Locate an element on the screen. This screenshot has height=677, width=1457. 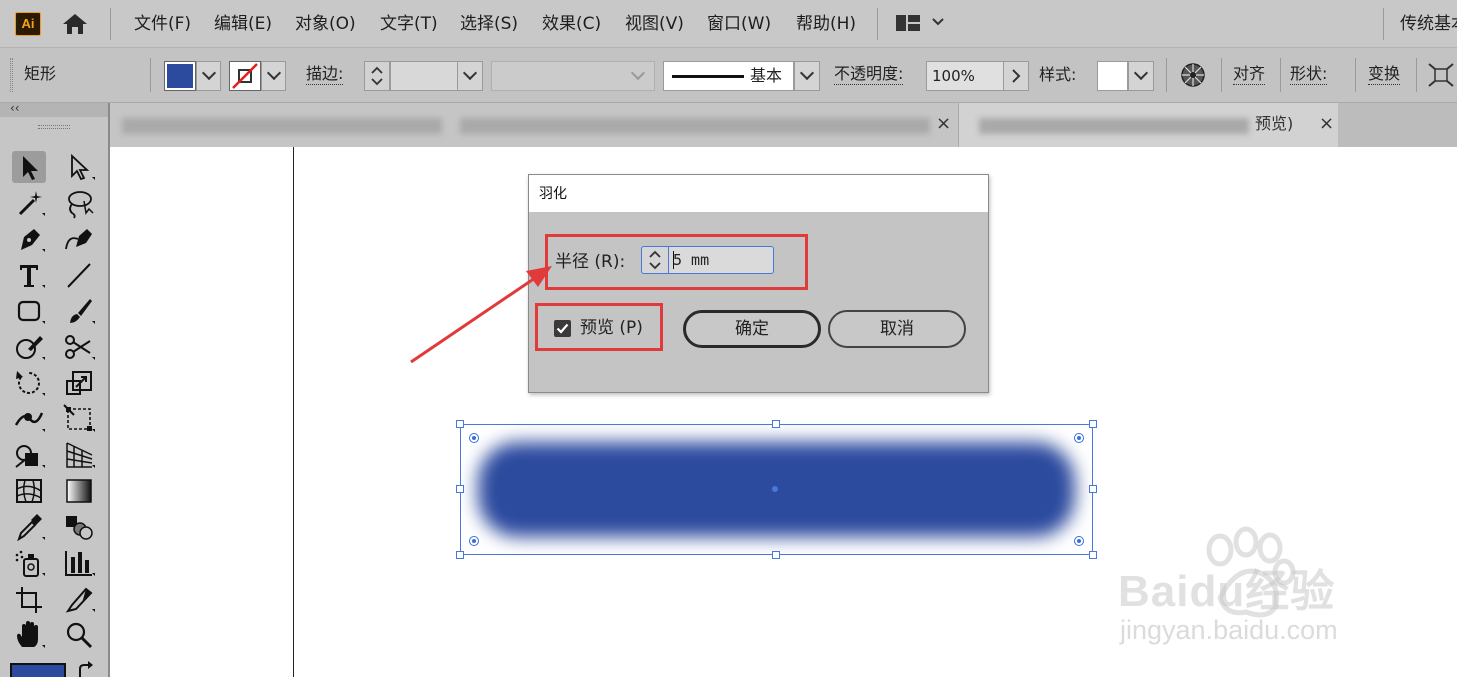
resize-handle-top is located at coordinates (776, 424).